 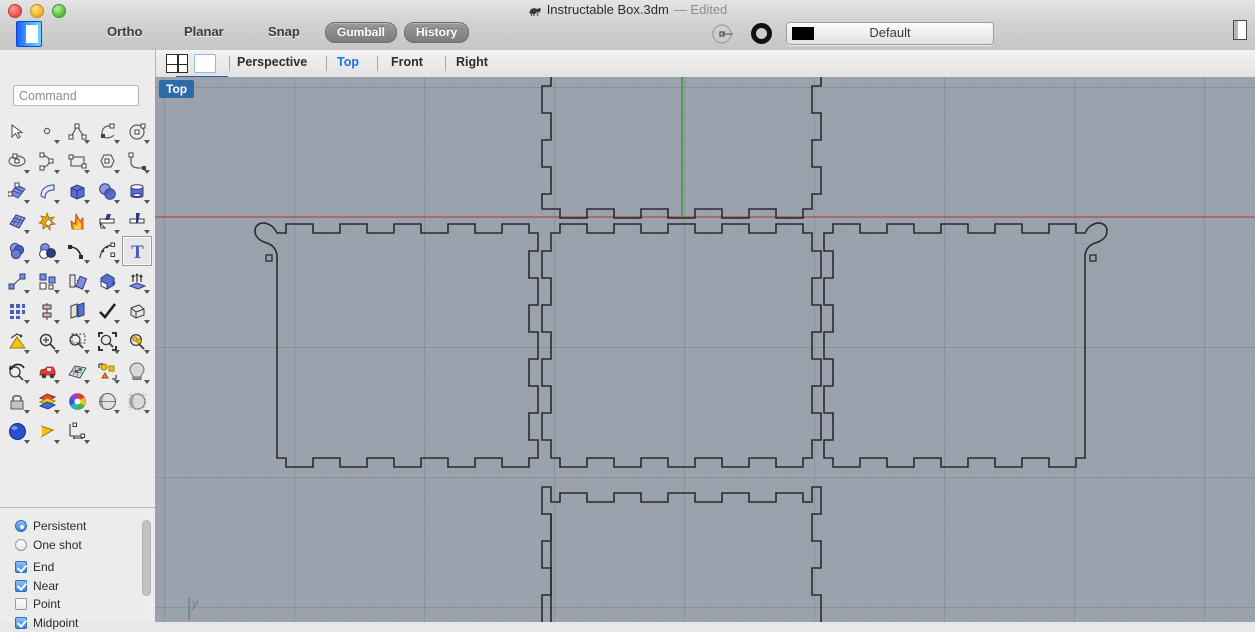 I want to click on surface-from-curves-icon, so click(x=17, y=191).